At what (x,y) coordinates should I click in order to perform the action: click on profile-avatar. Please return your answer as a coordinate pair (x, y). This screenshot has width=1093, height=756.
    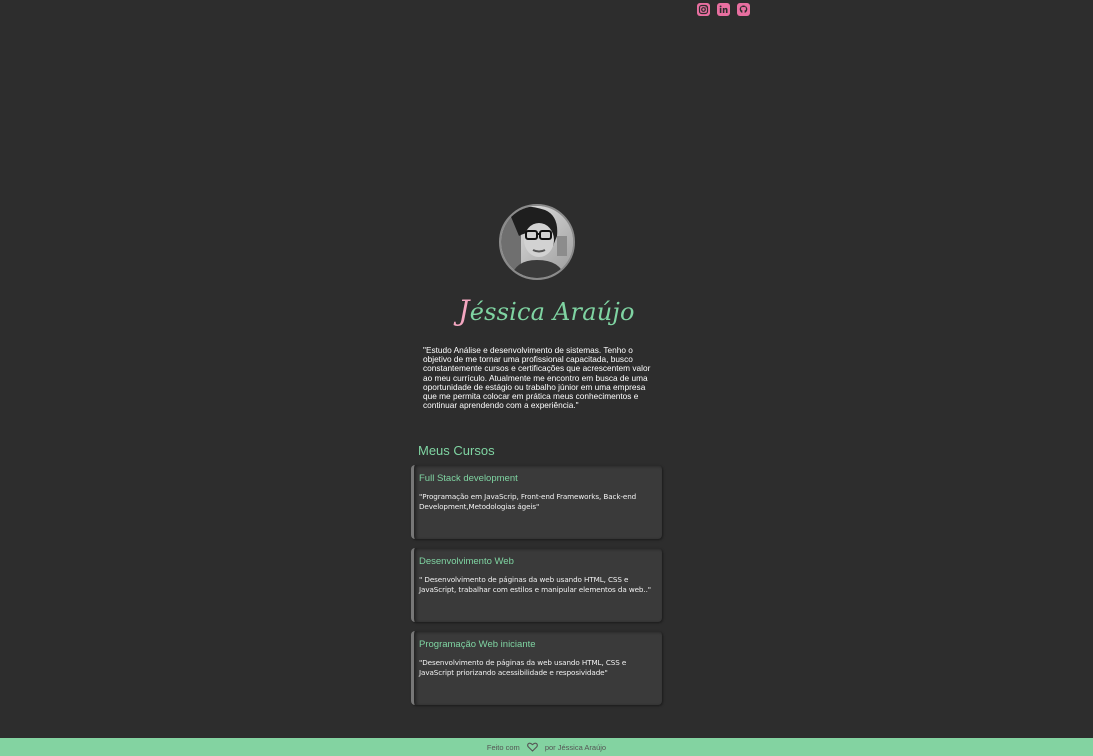
    Looking at the image, I should click on (537, 242).